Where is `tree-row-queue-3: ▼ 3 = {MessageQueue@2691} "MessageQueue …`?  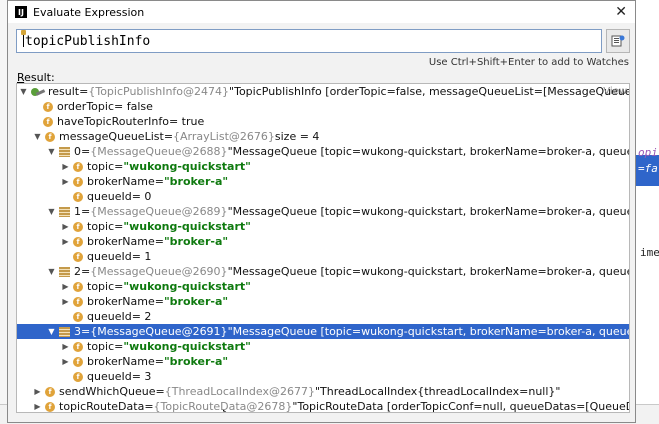 tree-row-queue-3: ▼ 3 = {MessageQueue@2691} "MessageQueue … is located at coordinates (323, 331).